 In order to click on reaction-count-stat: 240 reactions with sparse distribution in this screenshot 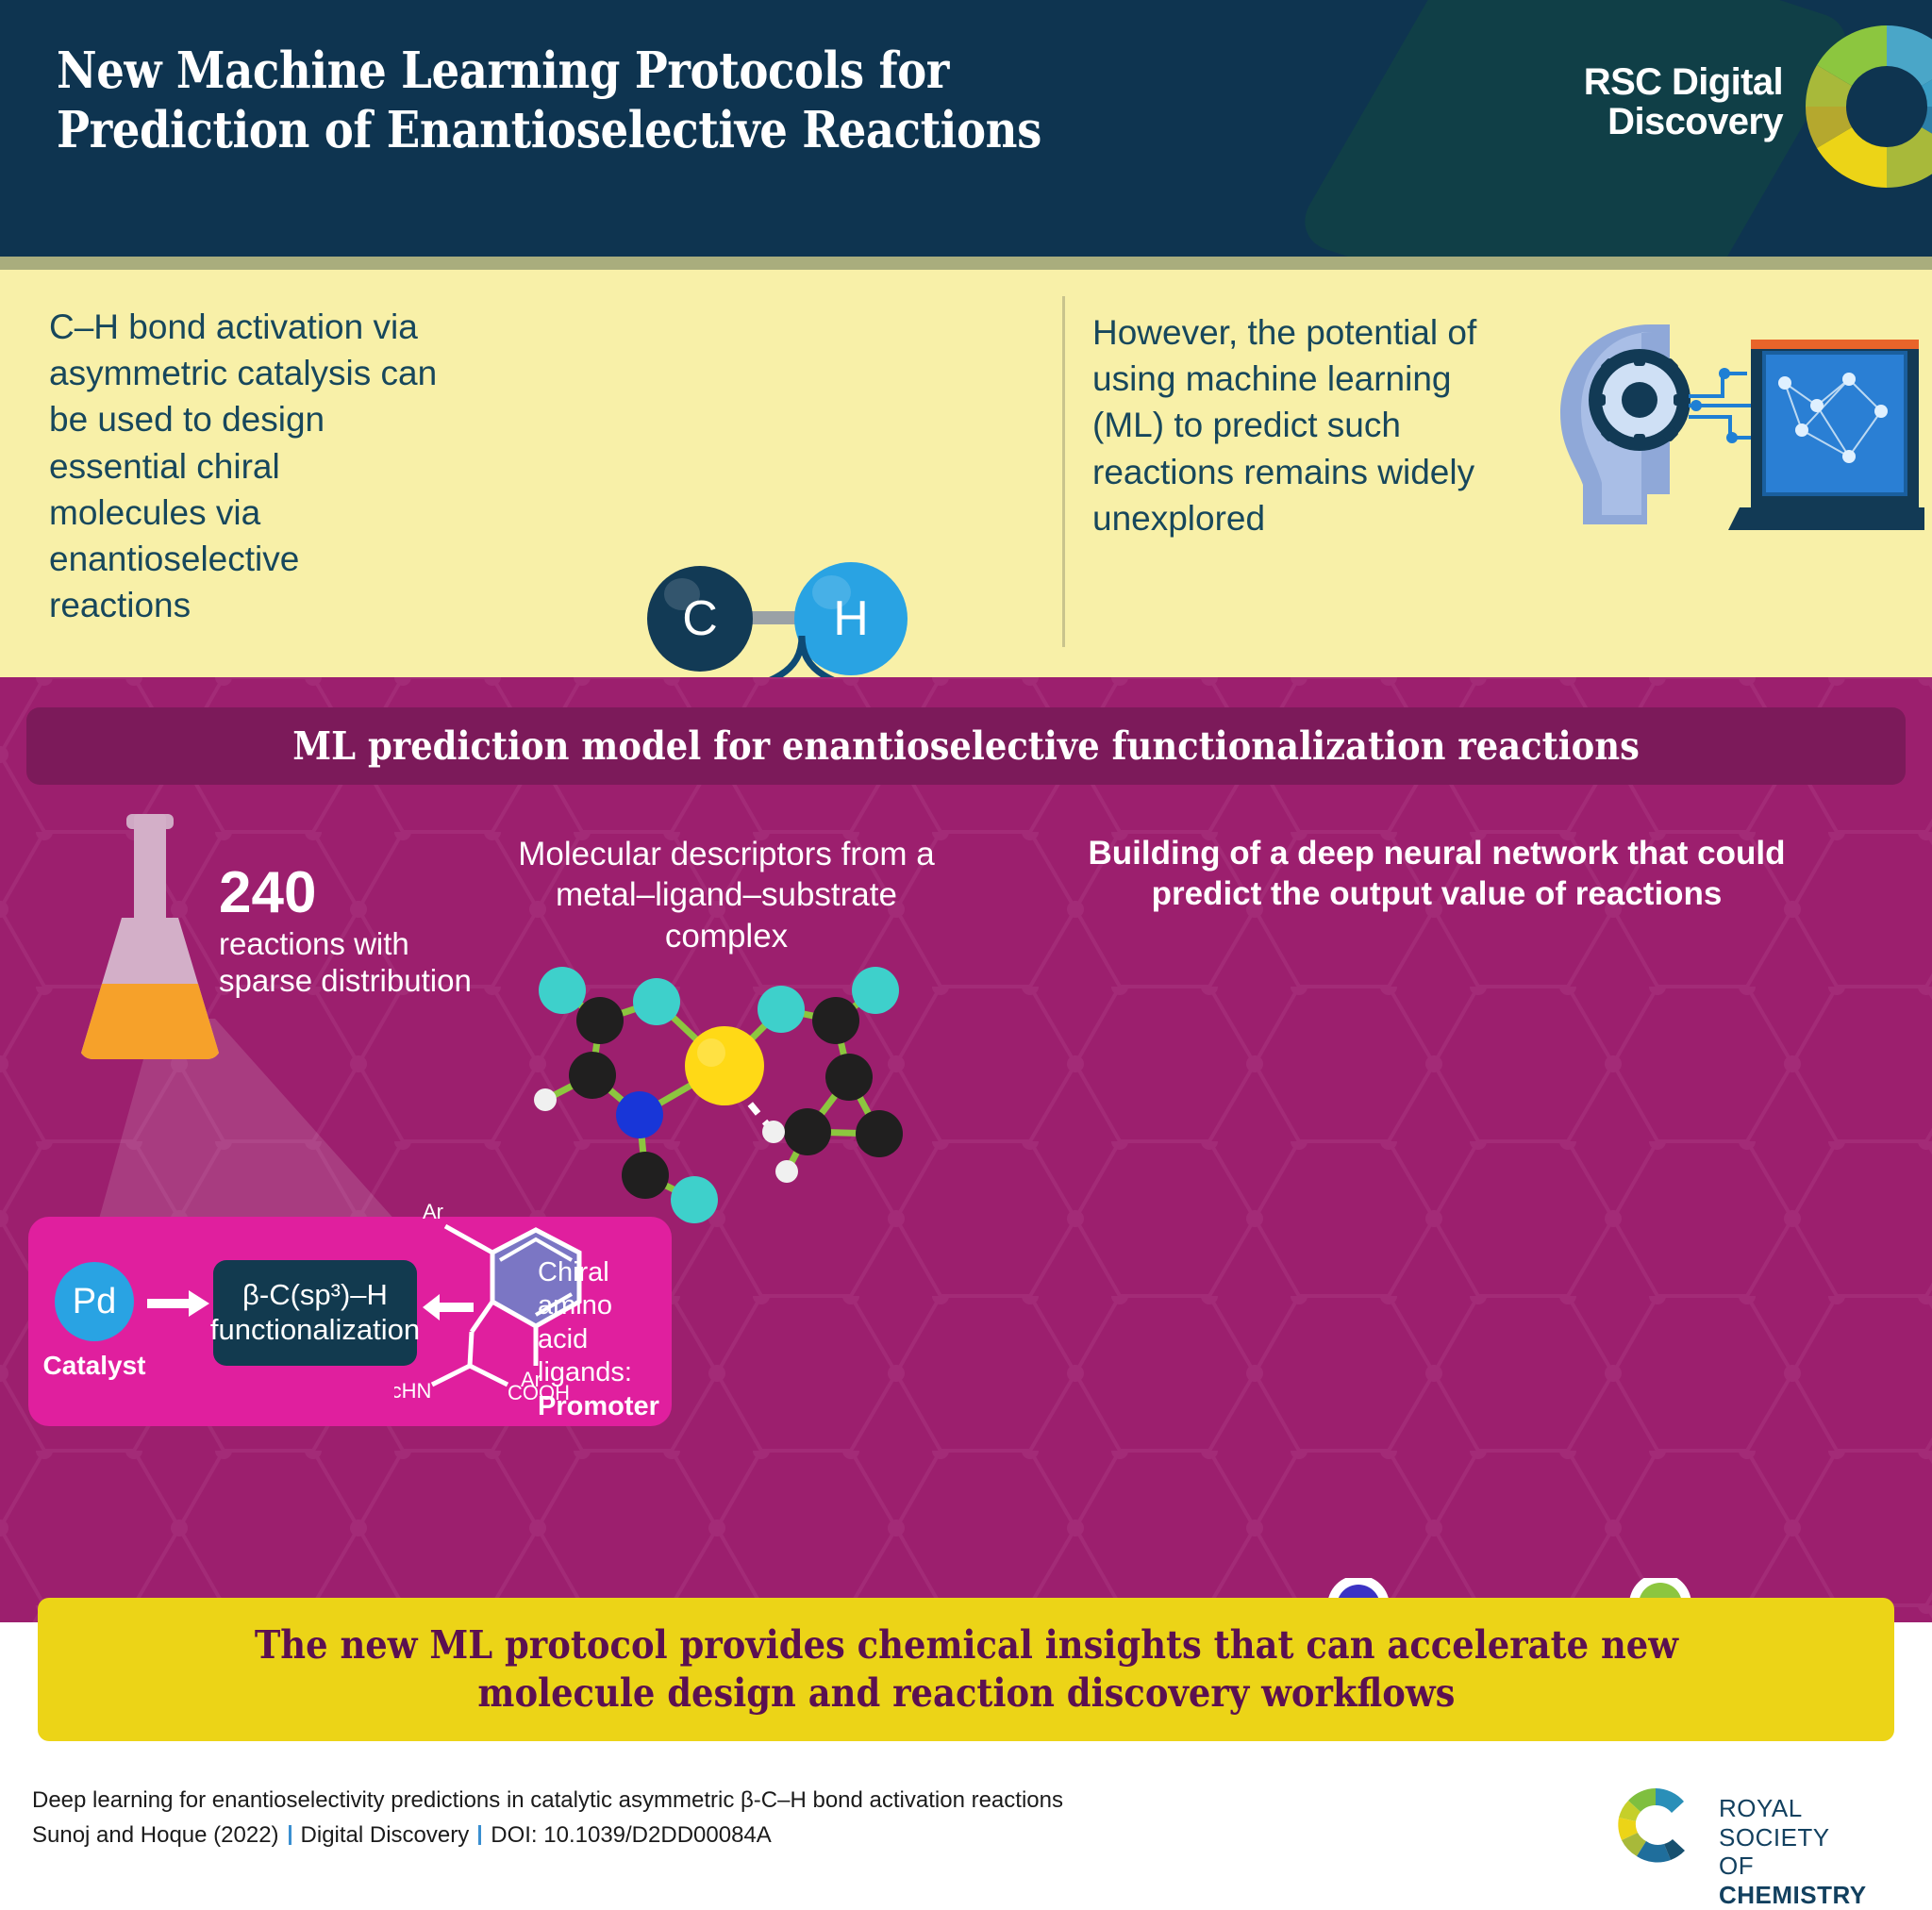, I will do `click(345, 932)`.